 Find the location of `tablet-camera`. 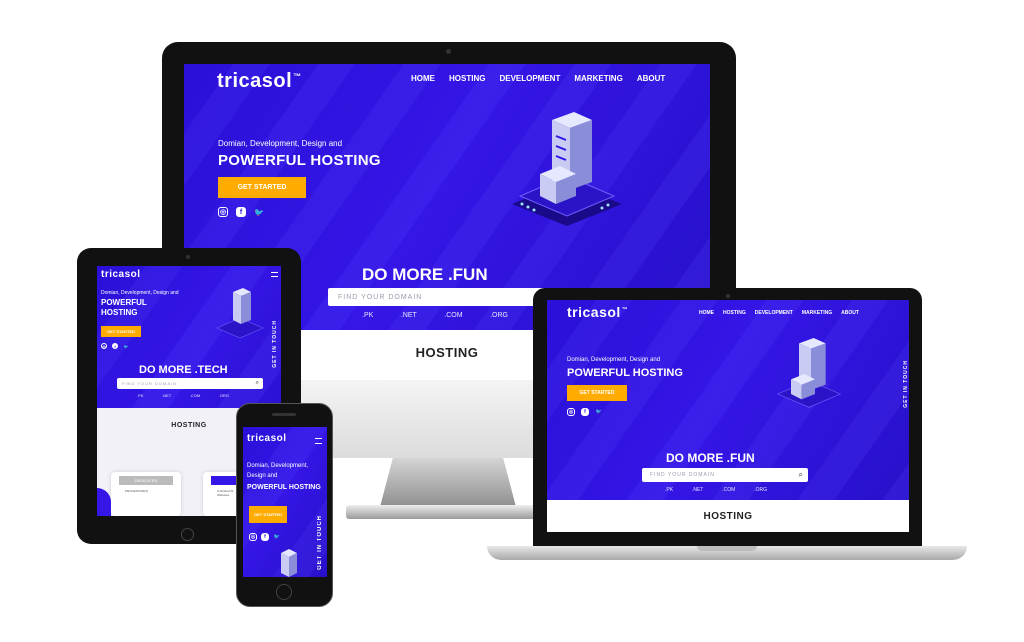

tablet-camera is located at coordinates (188, 257).